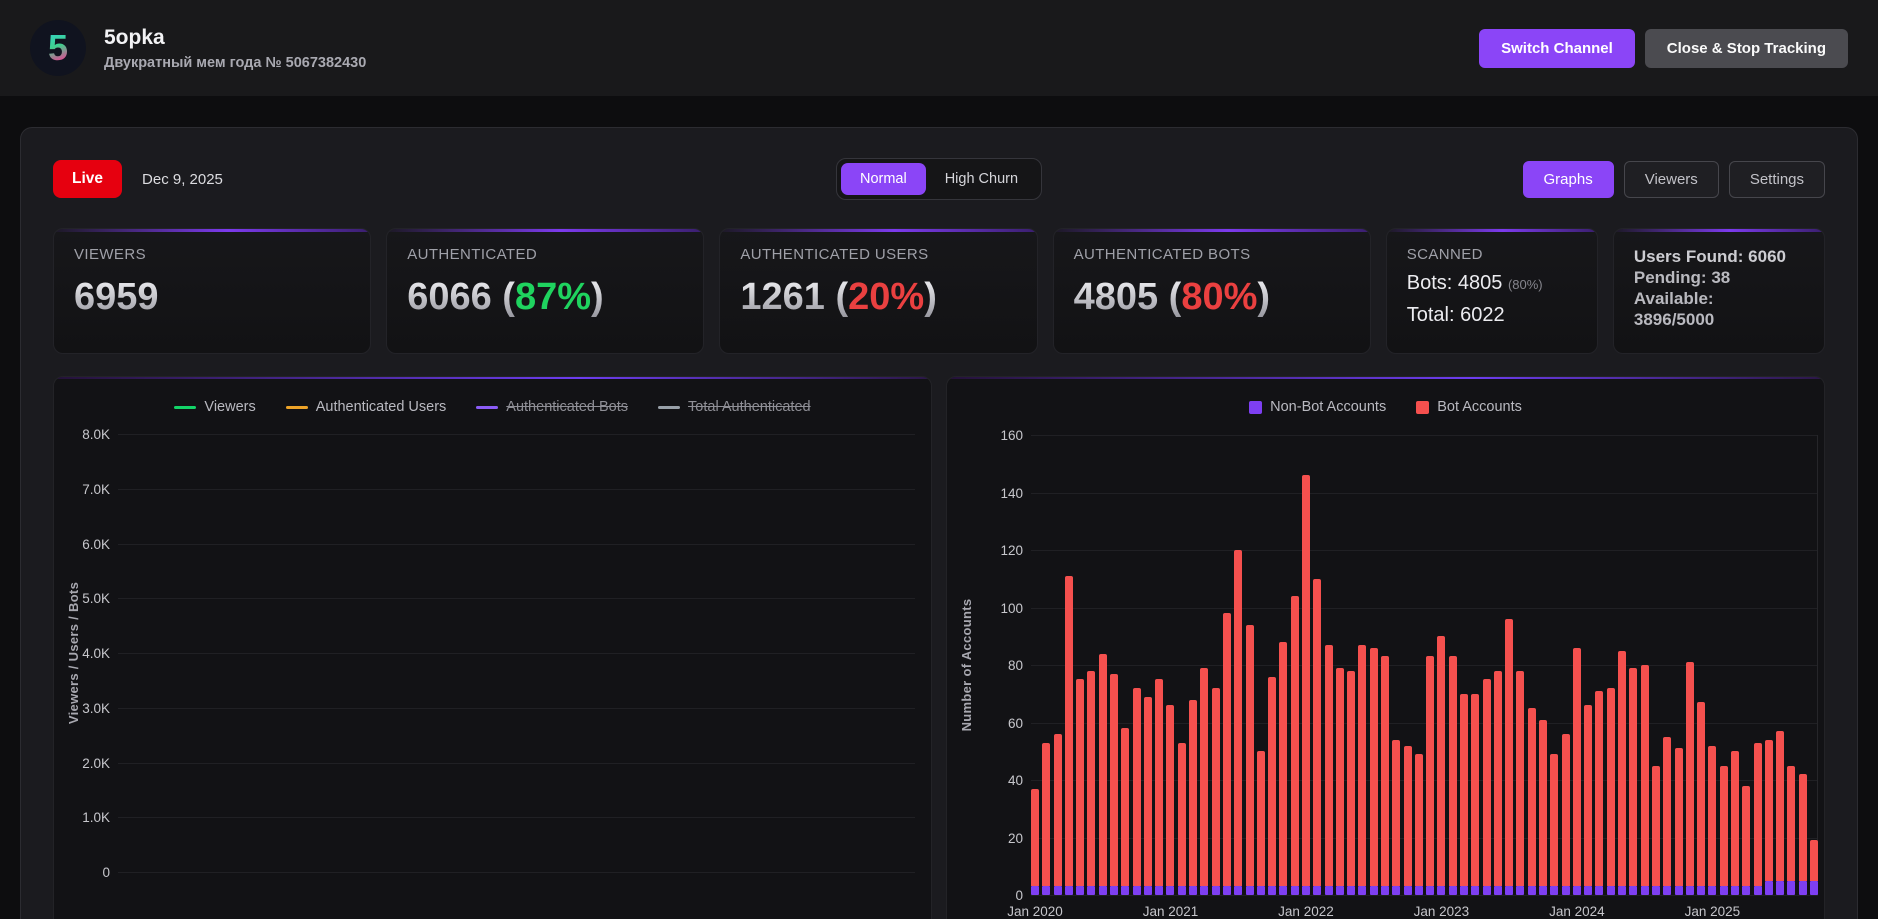  I want to click on mode-normal-button: Normal, so click(883, 179).